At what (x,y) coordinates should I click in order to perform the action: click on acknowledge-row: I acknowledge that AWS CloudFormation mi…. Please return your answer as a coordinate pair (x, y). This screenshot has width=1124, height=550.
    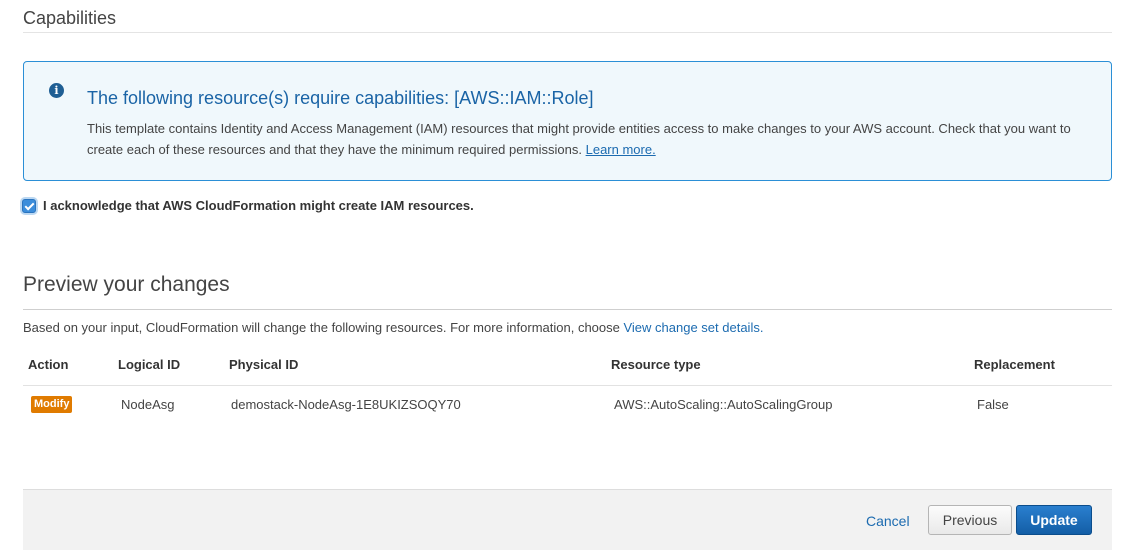
    Looking at the image, I should click on (248, 205).